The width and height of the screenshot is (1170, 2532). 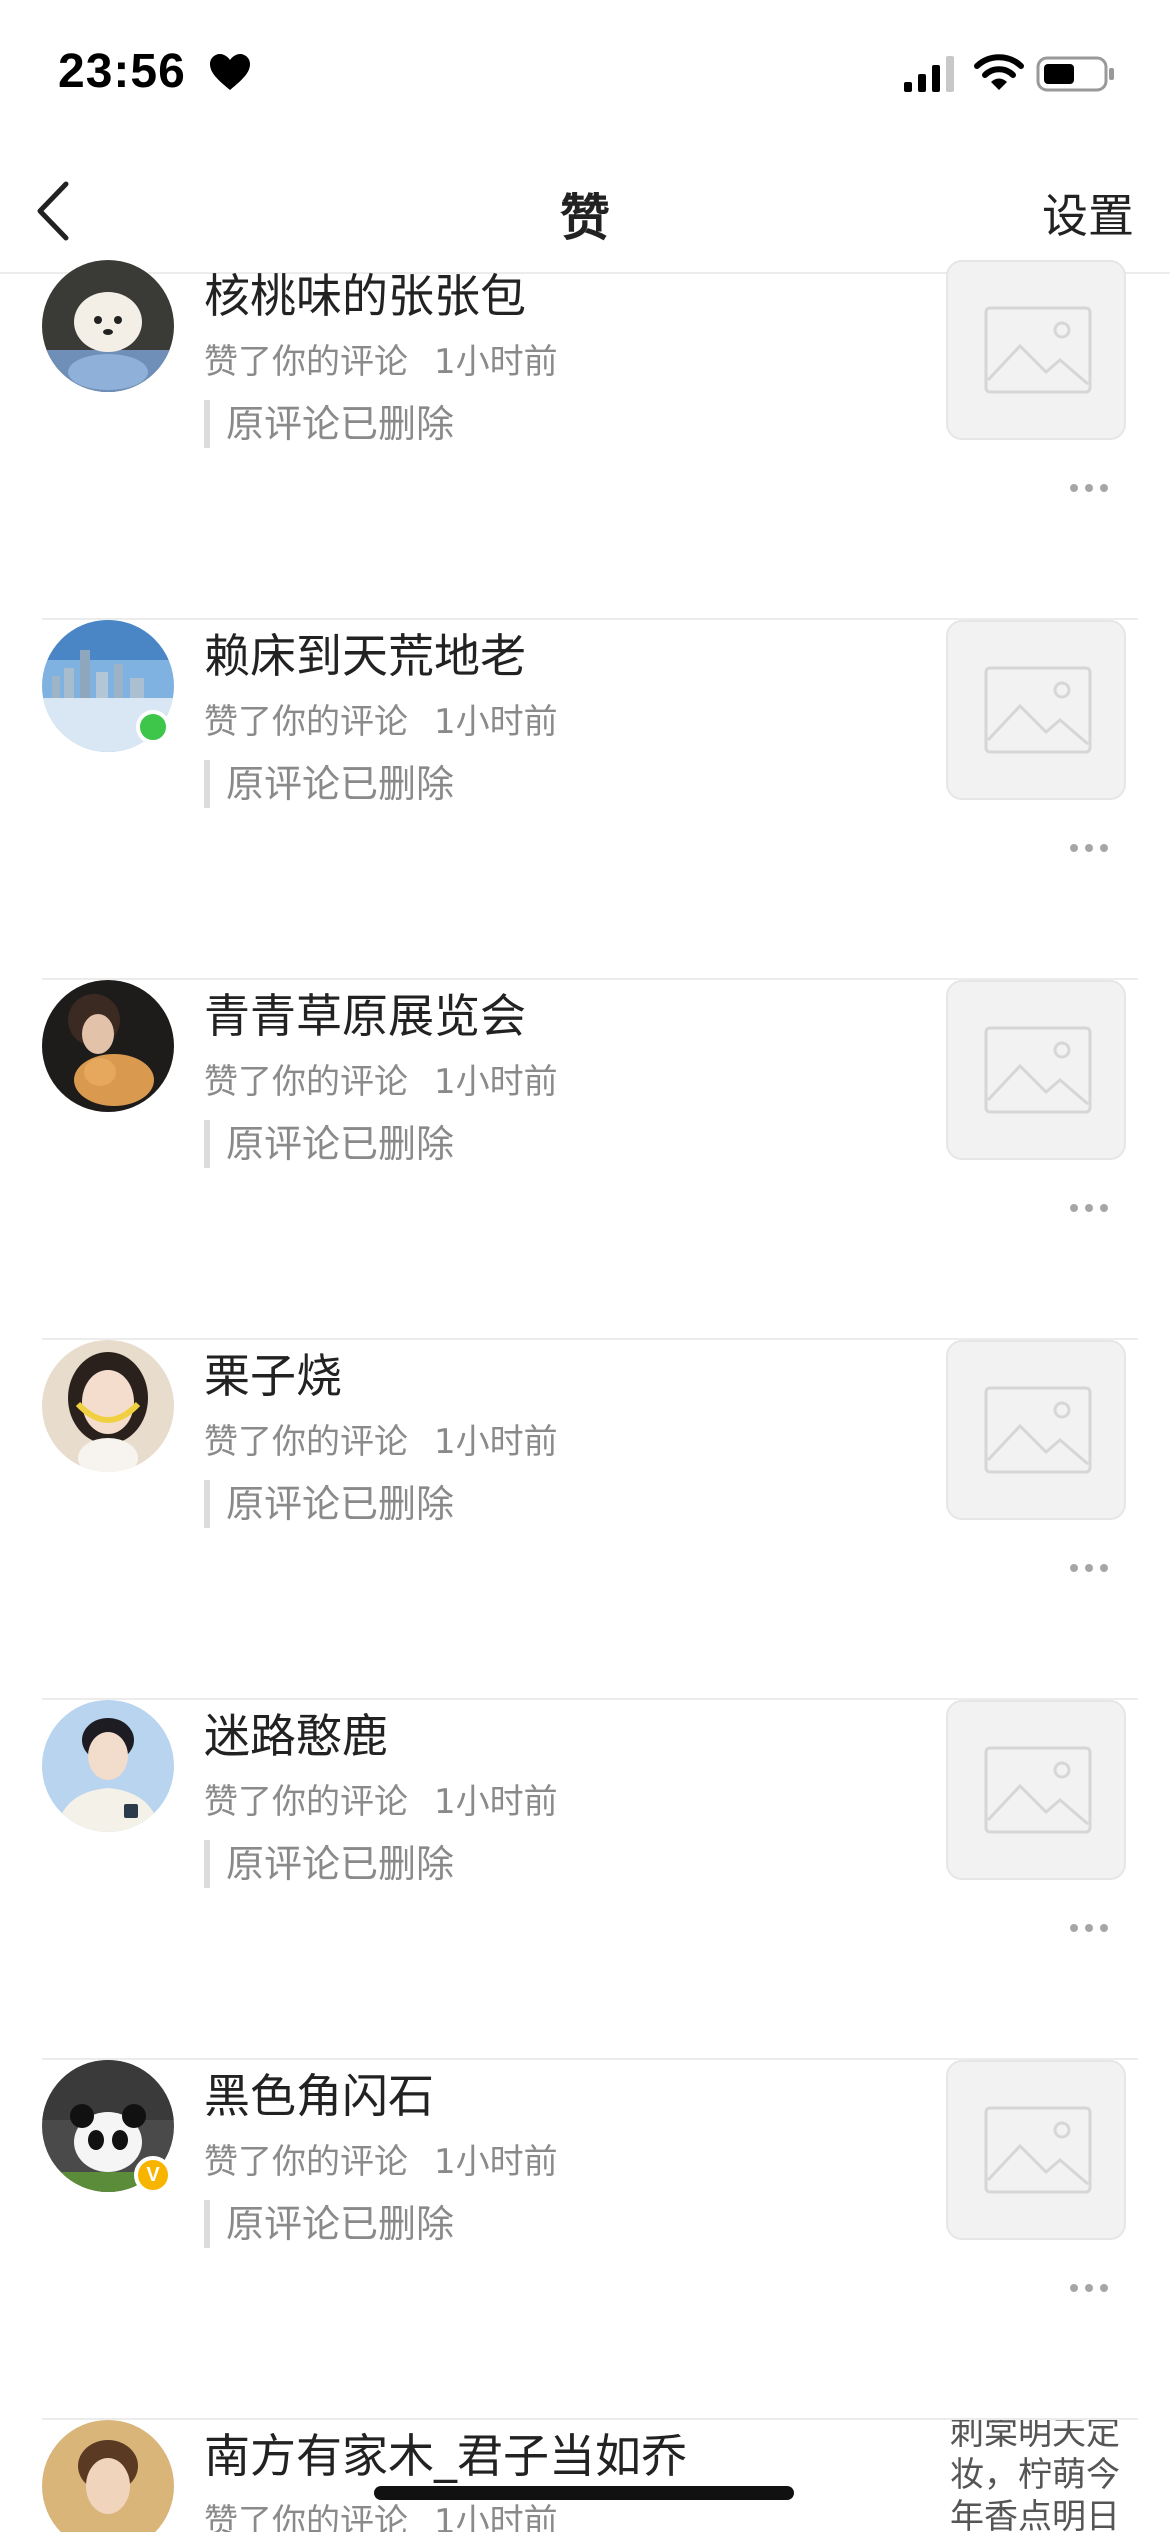 What do you see at coordinates (365, 1013) in the screenshot?
I see `username: 青青草原展览会` at bounding box center [365, 1013].